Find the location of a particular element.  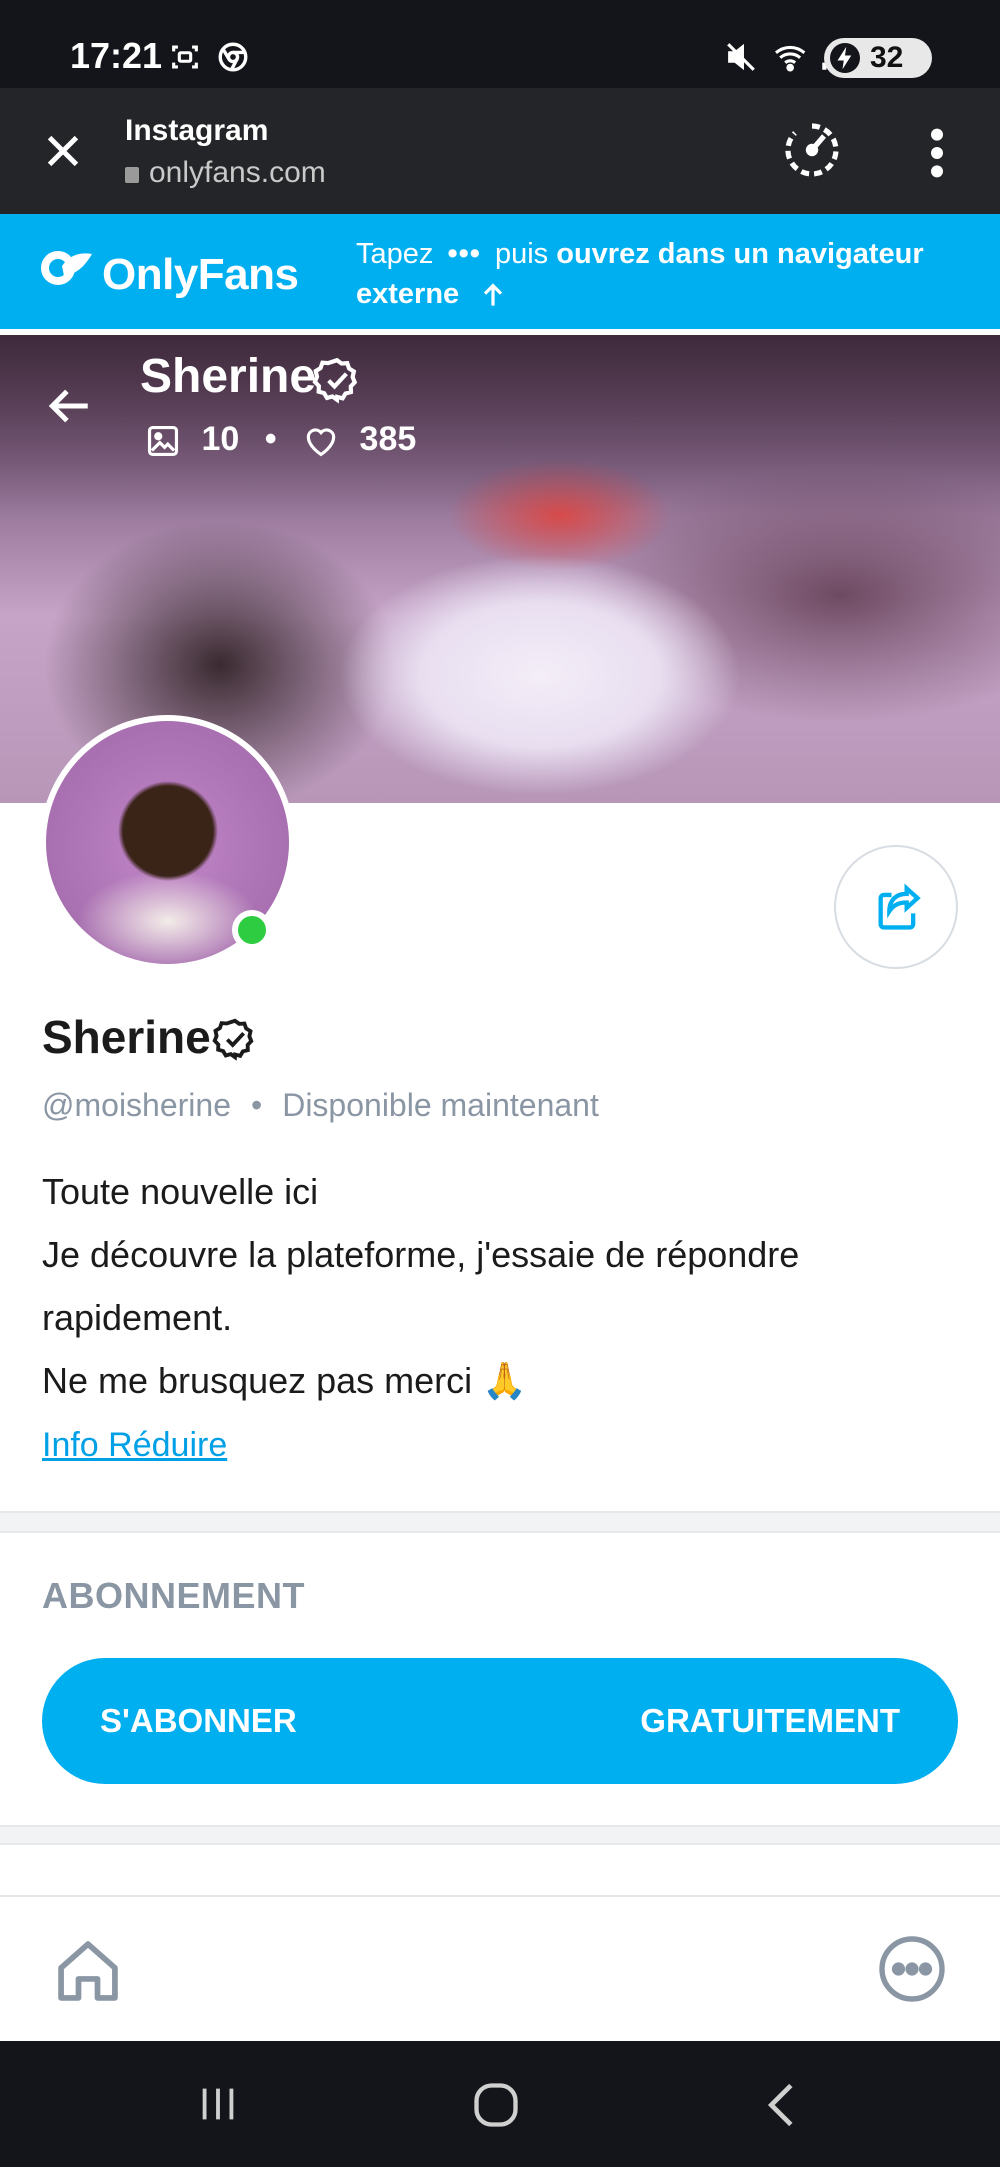

share-icon is located at coordinates (899, 906).